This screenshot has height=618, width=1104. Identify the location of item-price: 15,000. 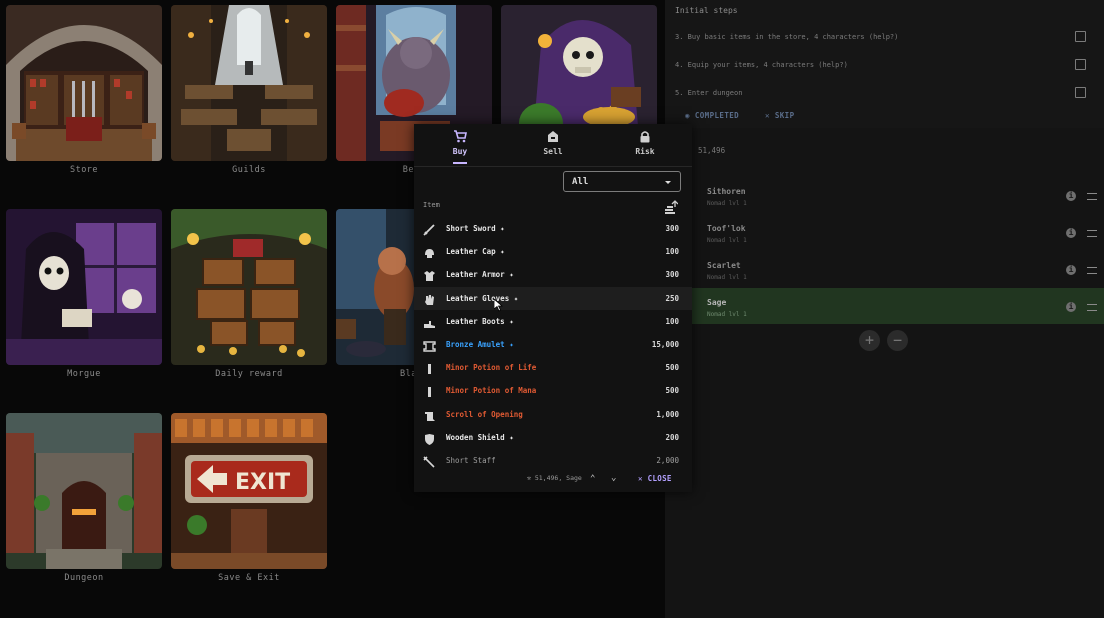
(665, 344).